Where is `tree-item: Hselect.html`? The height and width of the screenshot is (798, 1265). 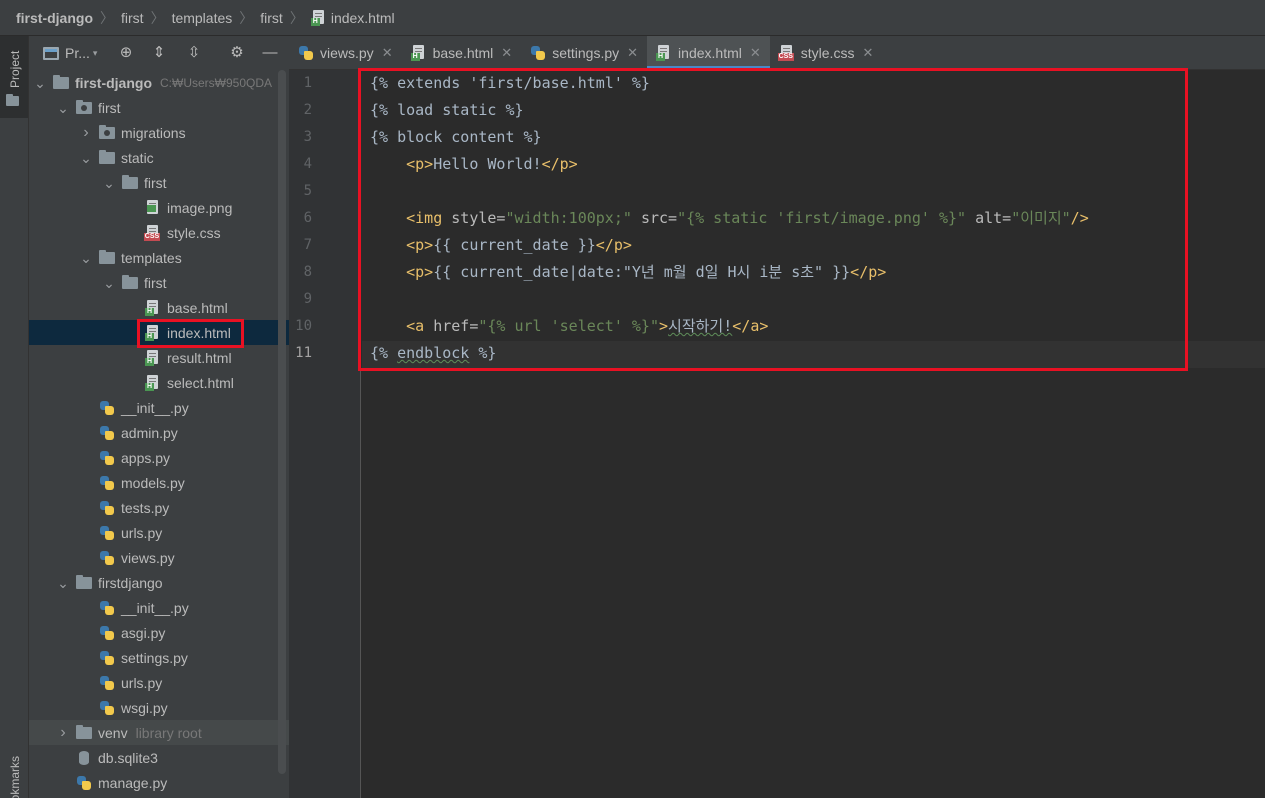 tree-item: Hselect.html is located at coordinates (159, 382).